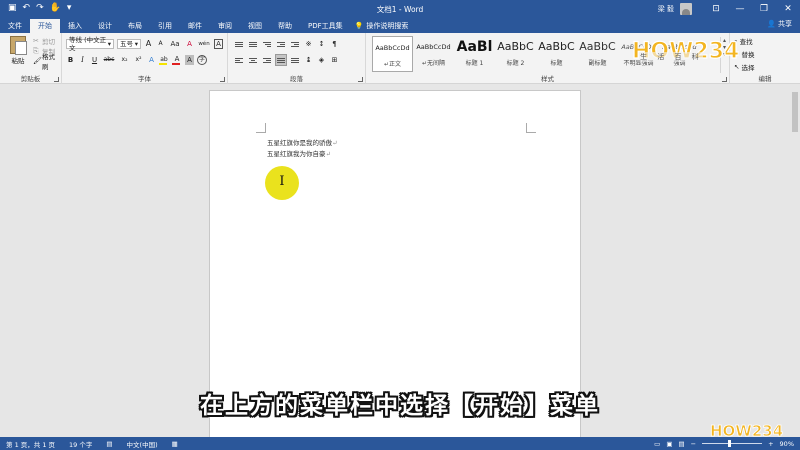 The image size is (800, 450). I want to click on scrollbar-thumb, so click(795, 112).